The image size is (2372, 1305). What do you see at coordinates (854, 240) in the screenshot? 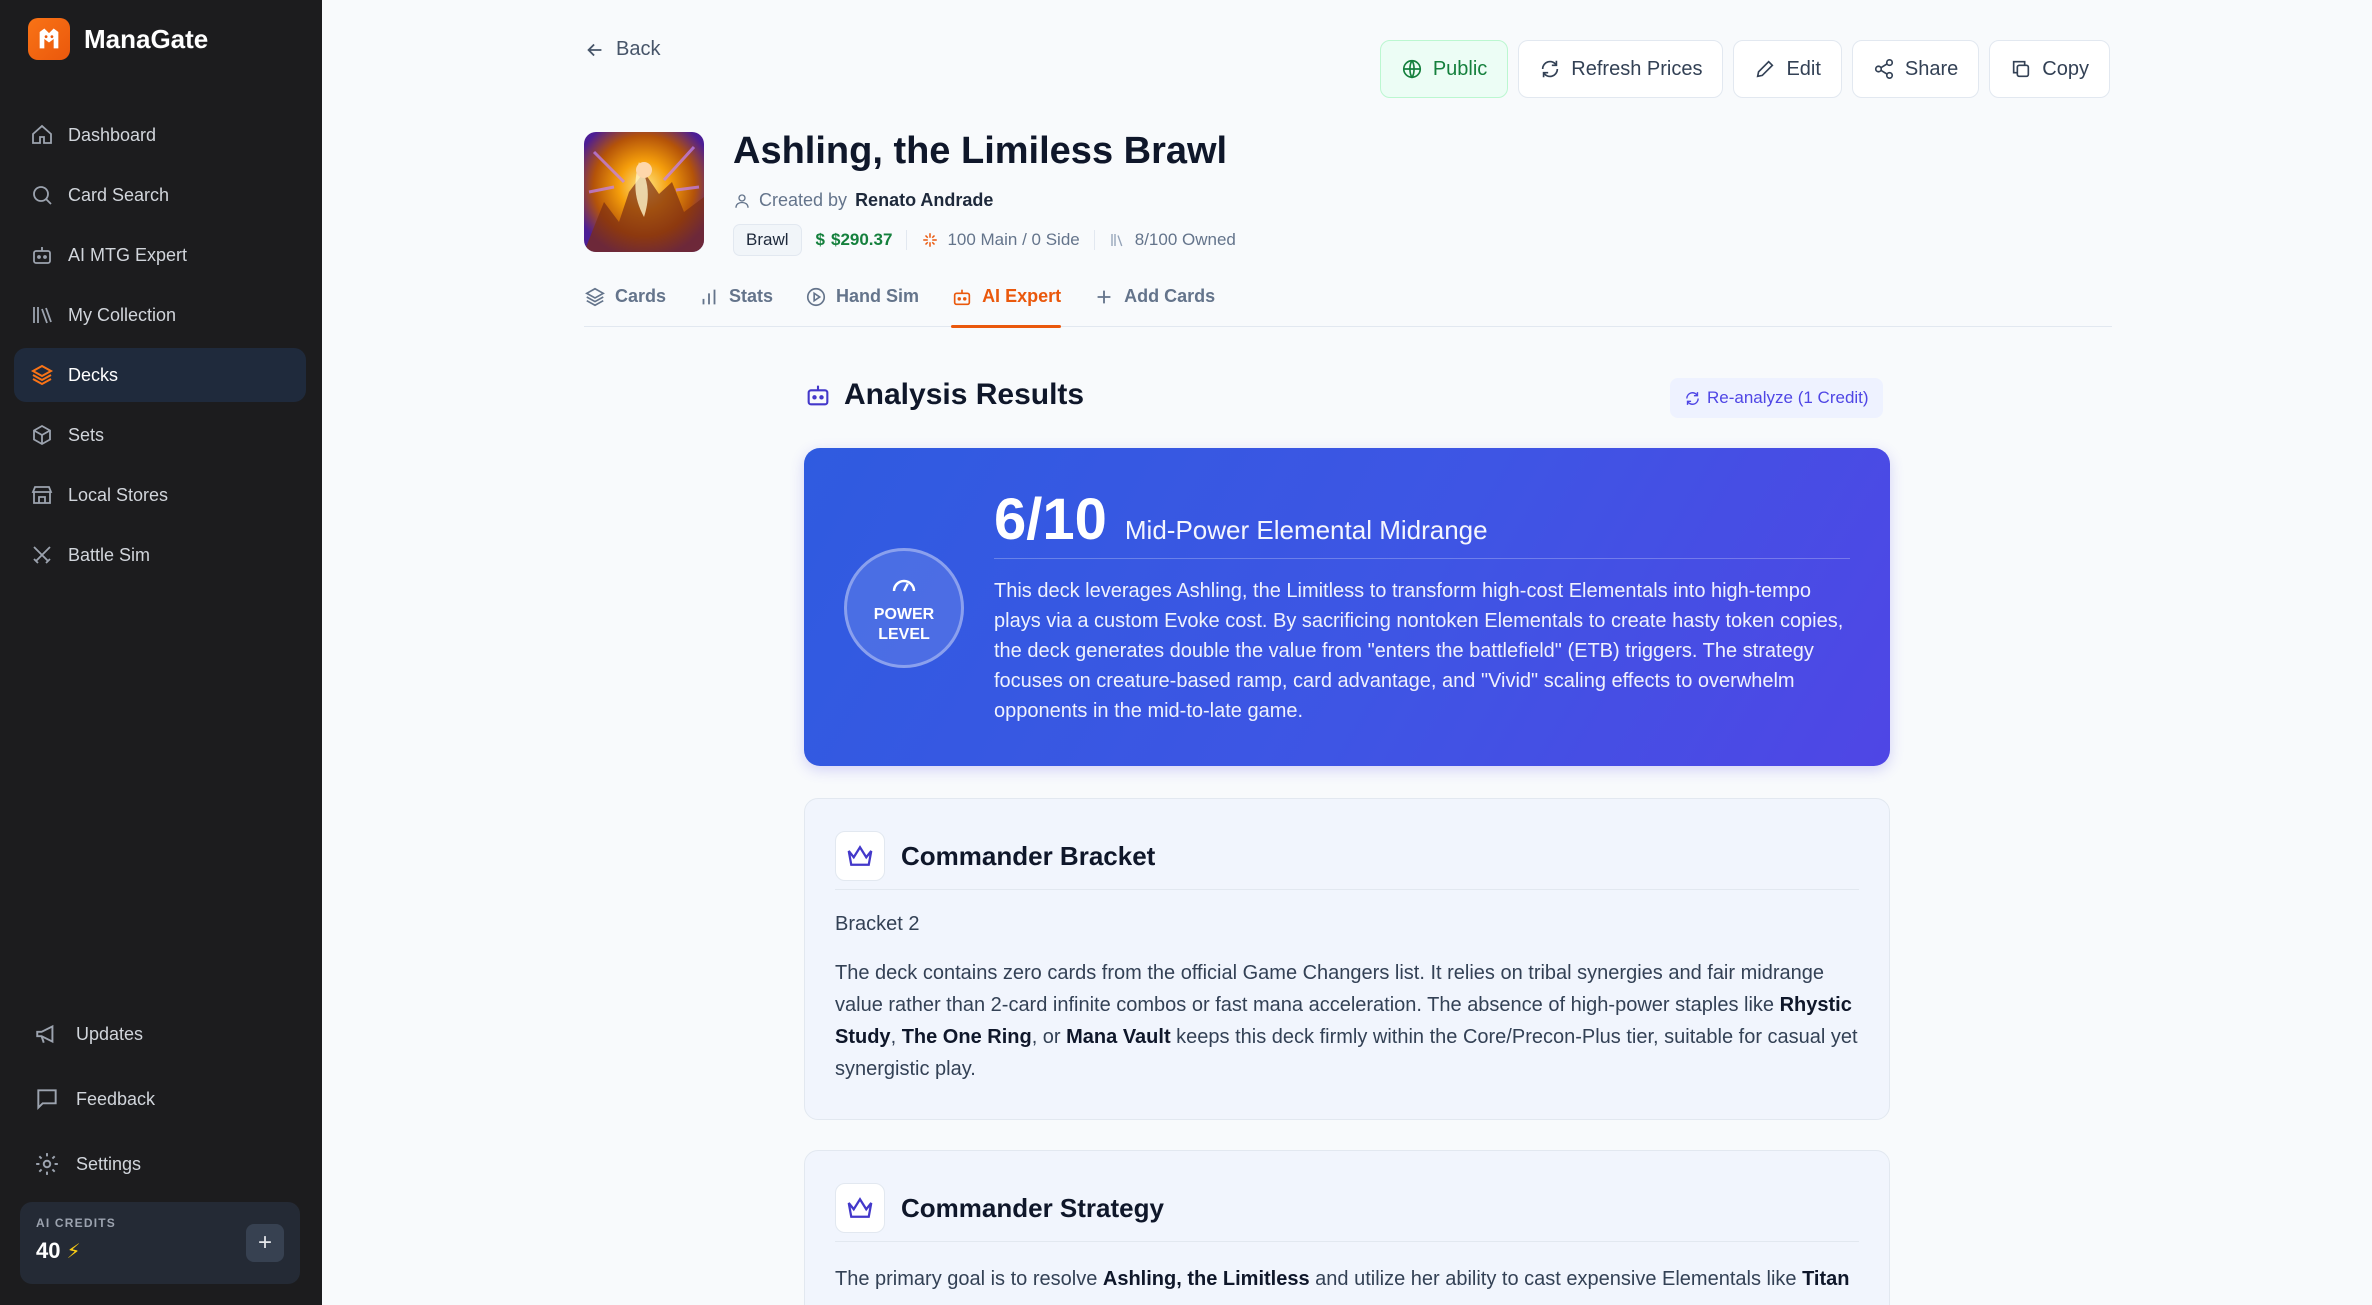
I see `deck-price: $ $290.37` at bounding box center [854, 240].